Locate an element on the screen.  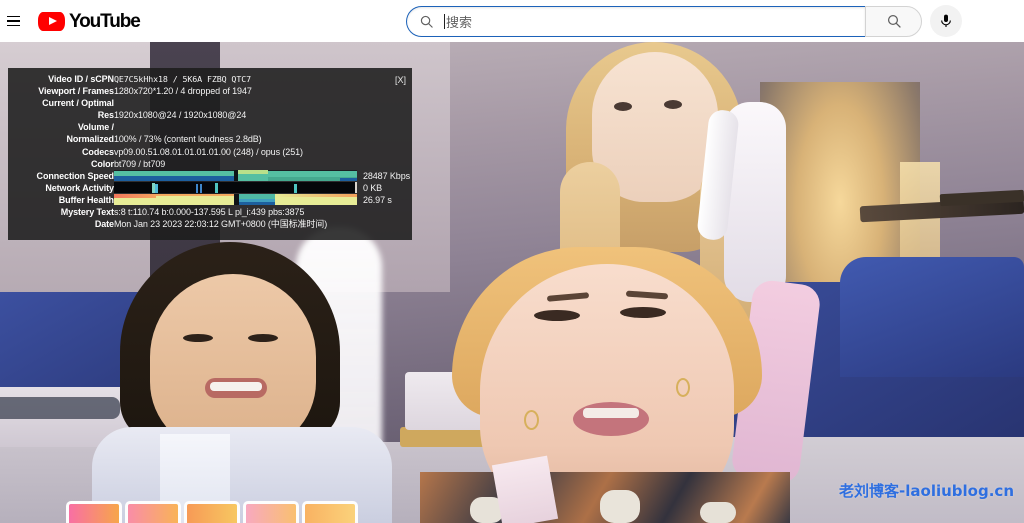
stats-key: Network Activity is located at coordinates (79, 187).